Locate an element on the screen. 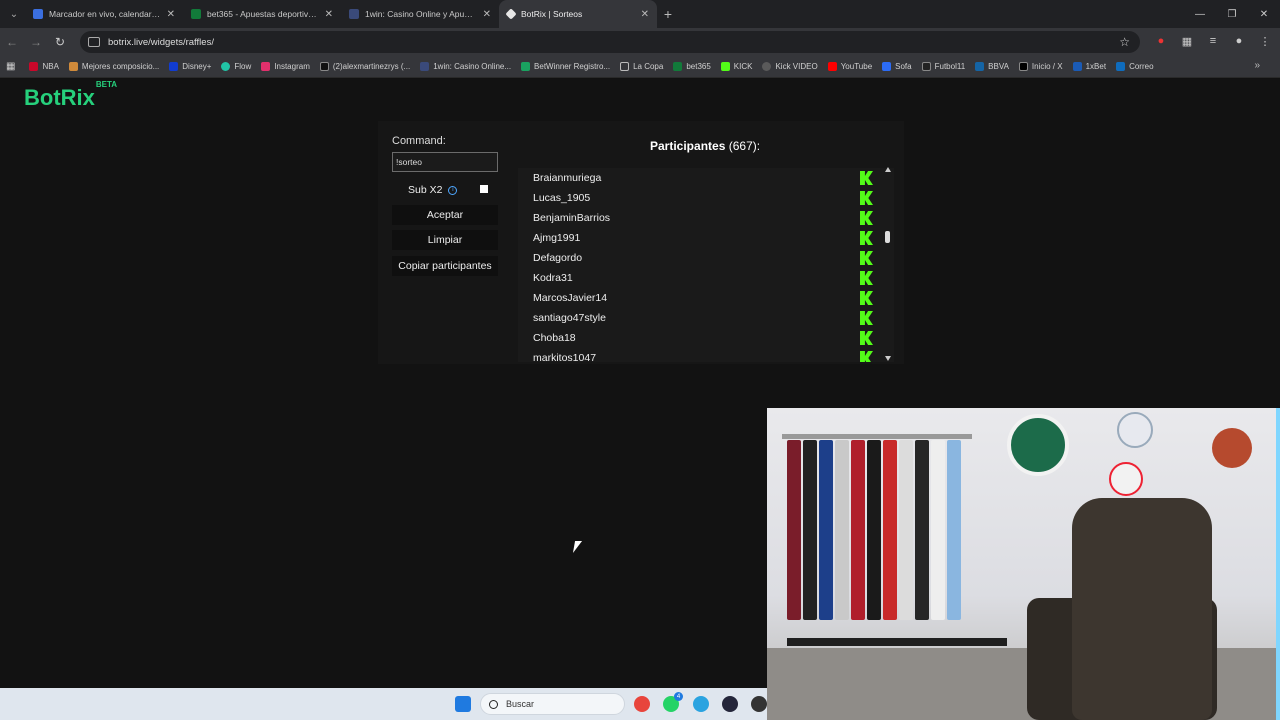 Image resolution: width=1280 pixels, height=720 pixels. tab-title: BotRix | Sorteos is located at coordinates (552, 14).